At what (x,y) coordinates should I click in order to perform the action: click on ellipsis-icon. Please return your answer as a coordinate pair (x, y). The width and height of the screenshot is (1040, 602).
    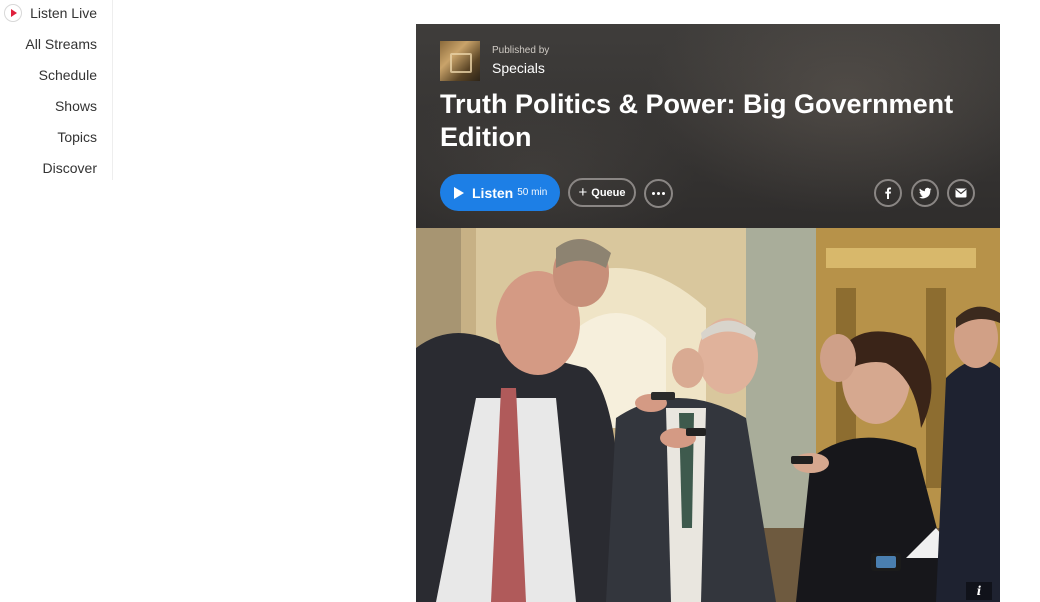
    Looking at the image, I should click on (658, 193).